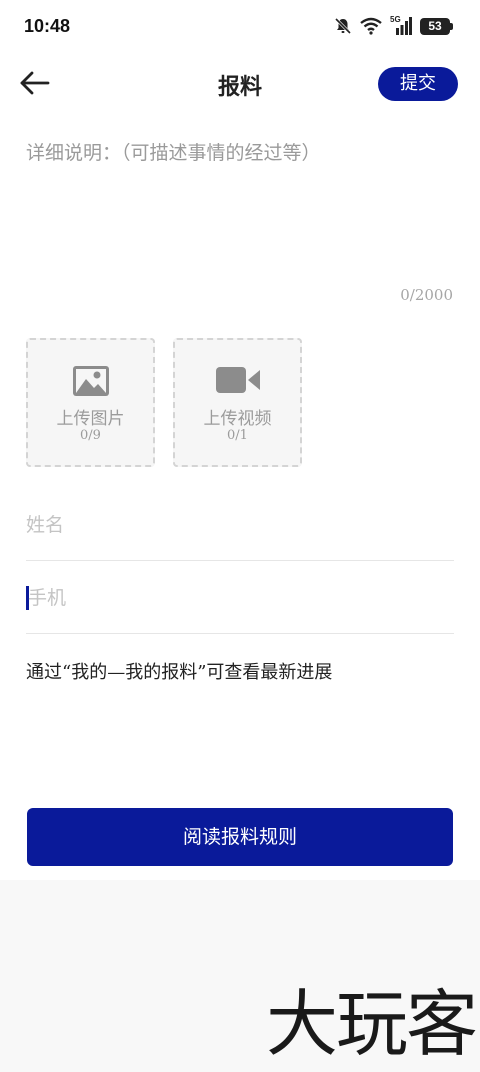 Image resolution: width=480 pixels, height=1072 pixels. I want to click on upload-video-label: 上传视频, so click(237, 419).